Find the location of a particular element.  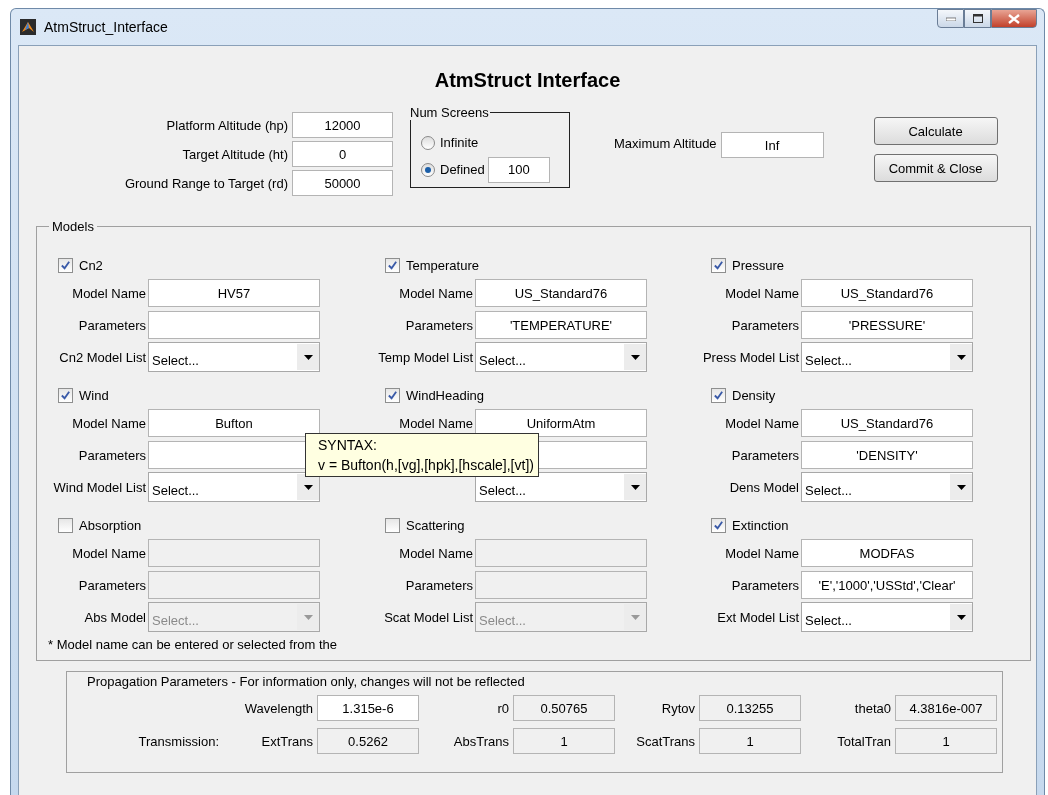

input-field: 0 is located at coordinates (342, 154).